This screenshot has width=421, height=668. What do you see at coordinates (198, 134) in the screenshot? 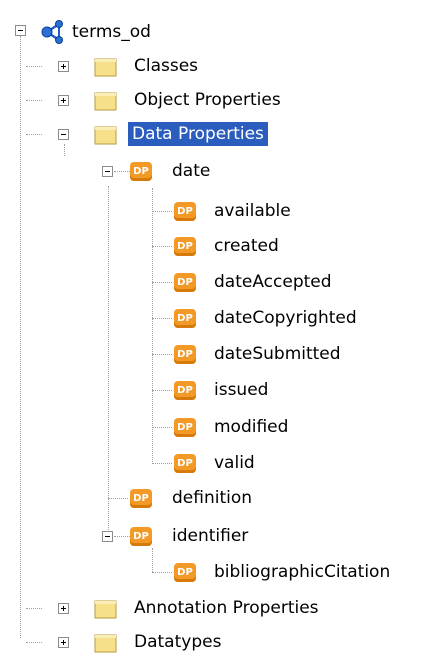
I see `tree-folder-data-properties: Data Properties` at bounding box center [198, 134].